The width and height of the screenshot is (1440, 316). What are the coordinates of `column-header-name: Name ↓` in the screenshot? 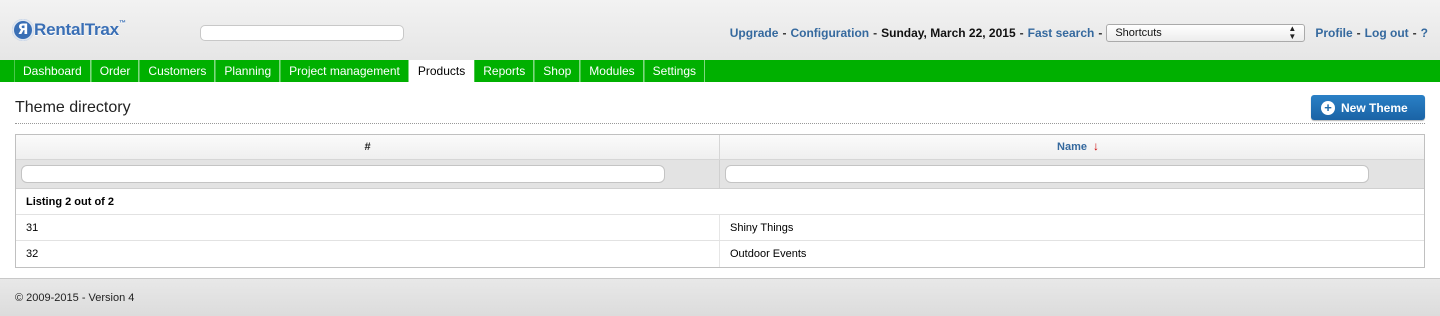 It's located at (1072, 147).